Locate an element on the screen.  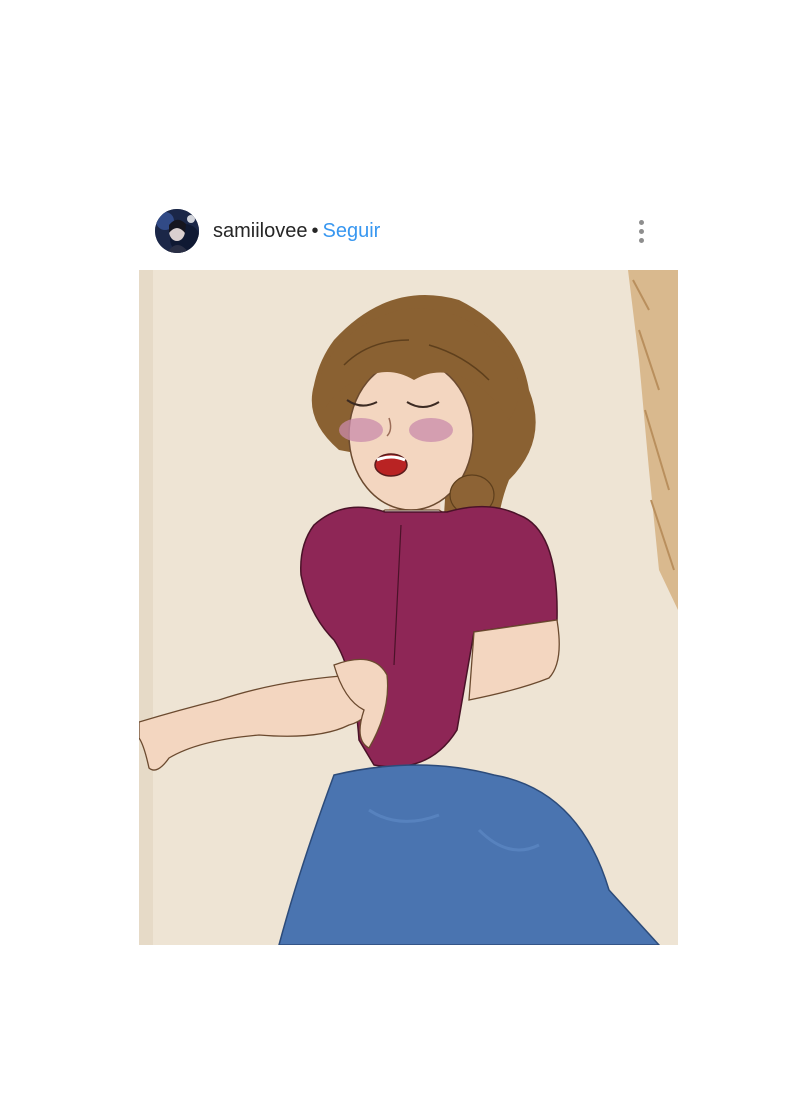
profile-avatar is located at coordinates (177, 231).